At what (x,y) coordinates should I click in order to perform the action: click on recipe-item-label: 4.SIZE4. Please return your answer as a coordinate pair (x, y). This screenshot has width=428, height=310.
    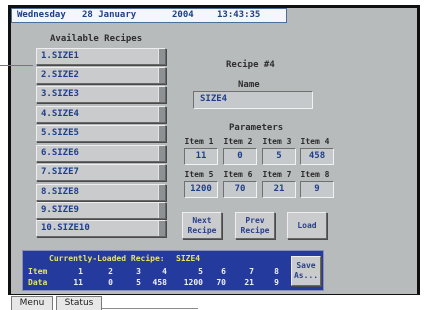
    Looking at the image, I should click on (60, 114).